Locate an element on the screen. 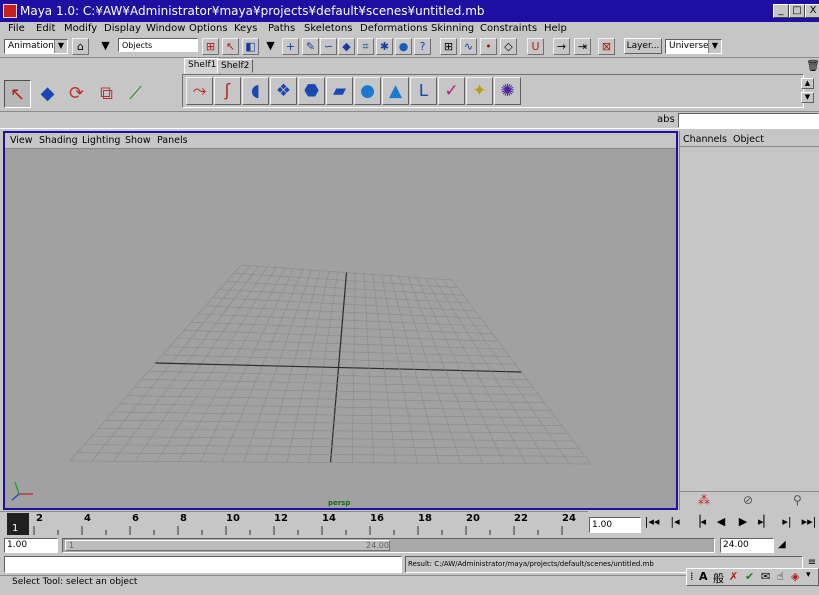 The image size is (819, 595). menu-skeletons: Skeletons is located at coordinates (328, 28).